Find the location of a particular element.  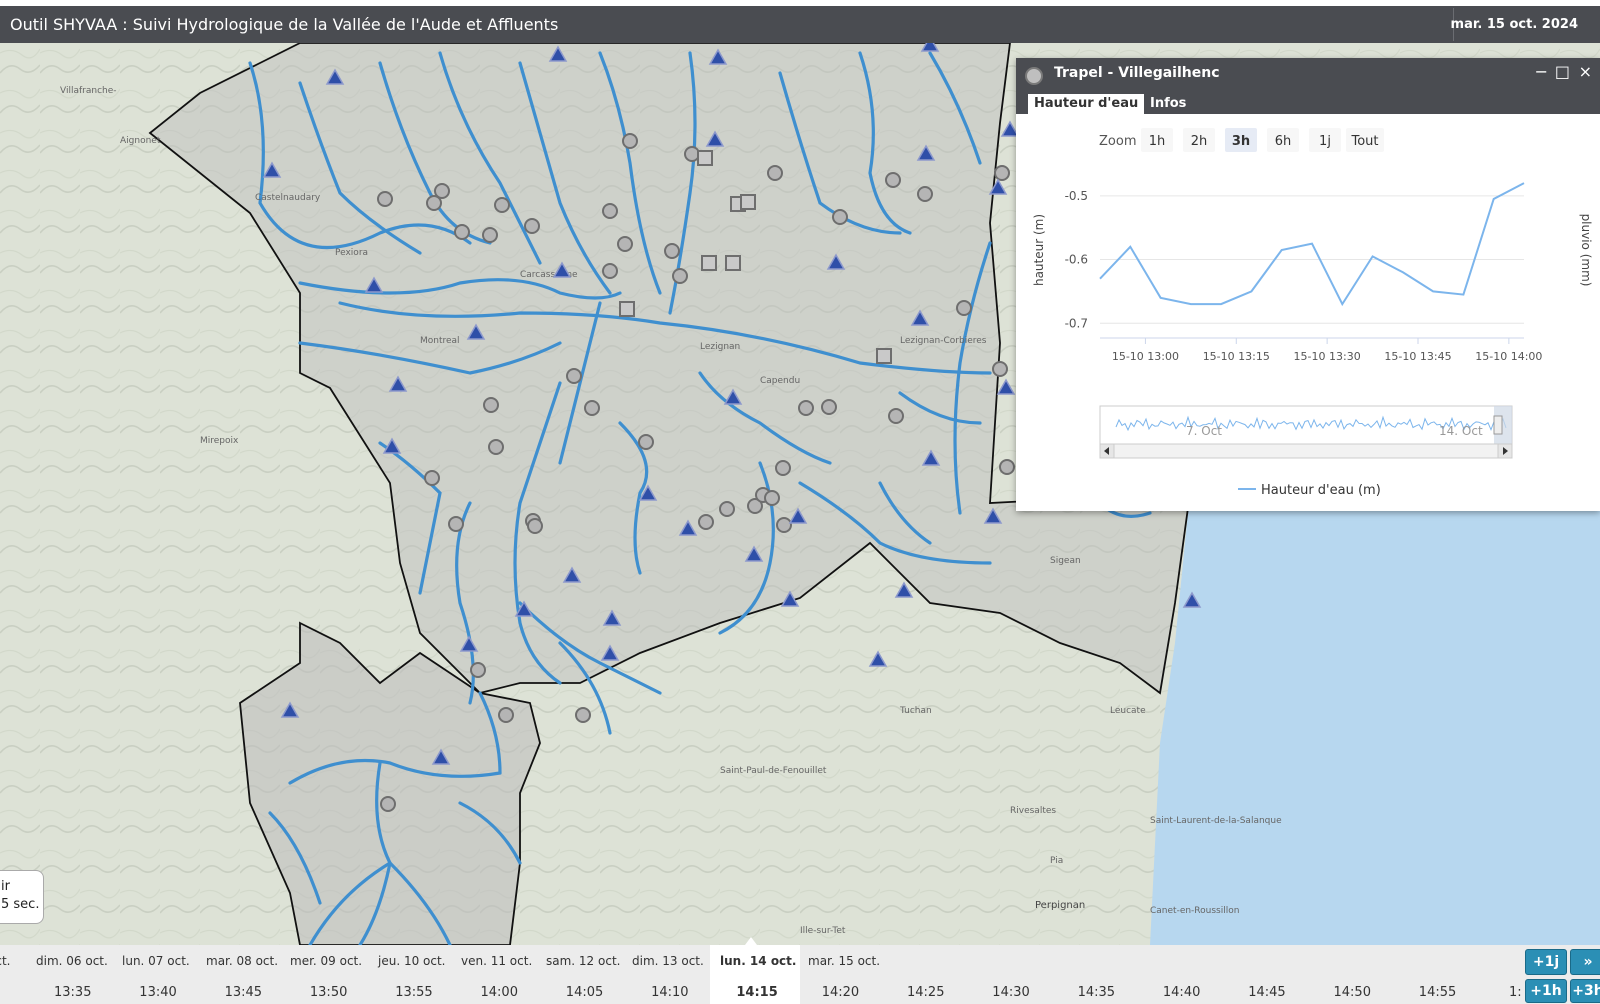

timeline-time: 14:20 is located at coordinates (840, 992).